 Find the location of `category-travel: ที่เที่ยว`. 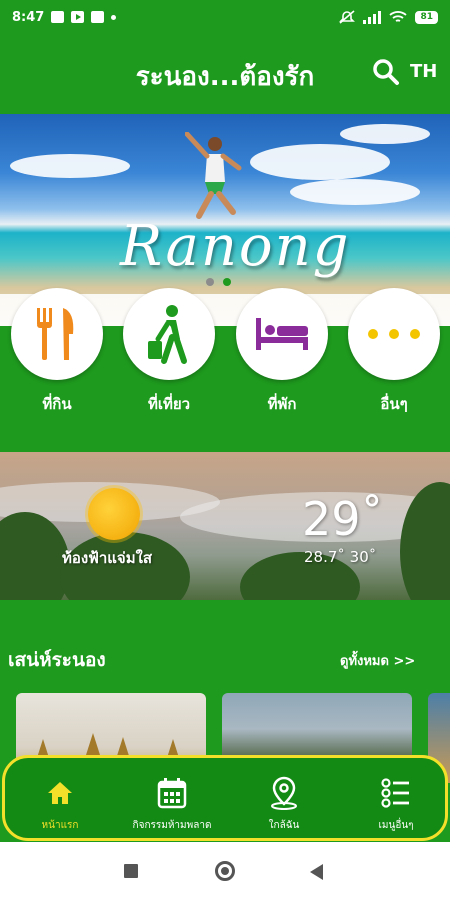

category-travel: ที่เที่ยว is located at coordinates (169, 352).